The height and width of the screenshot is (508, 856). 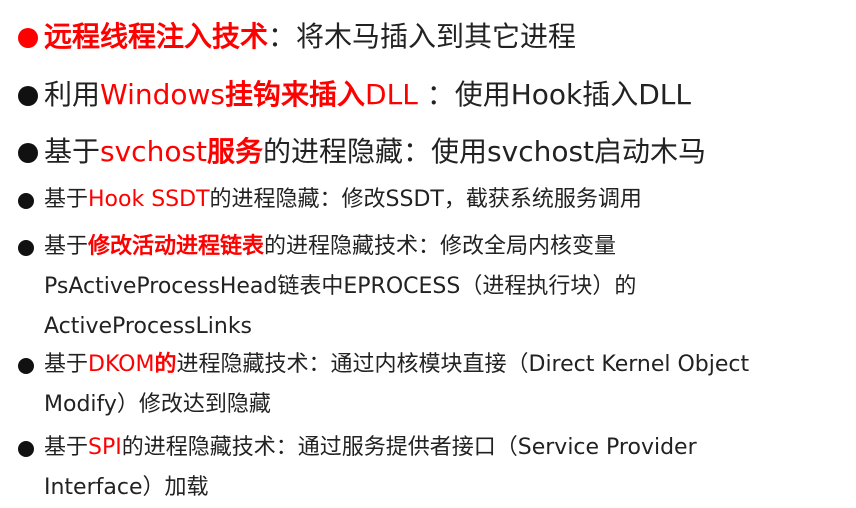 I want to click on text-line: Modify）修改达到隐藏, so click(x=157, y=404).